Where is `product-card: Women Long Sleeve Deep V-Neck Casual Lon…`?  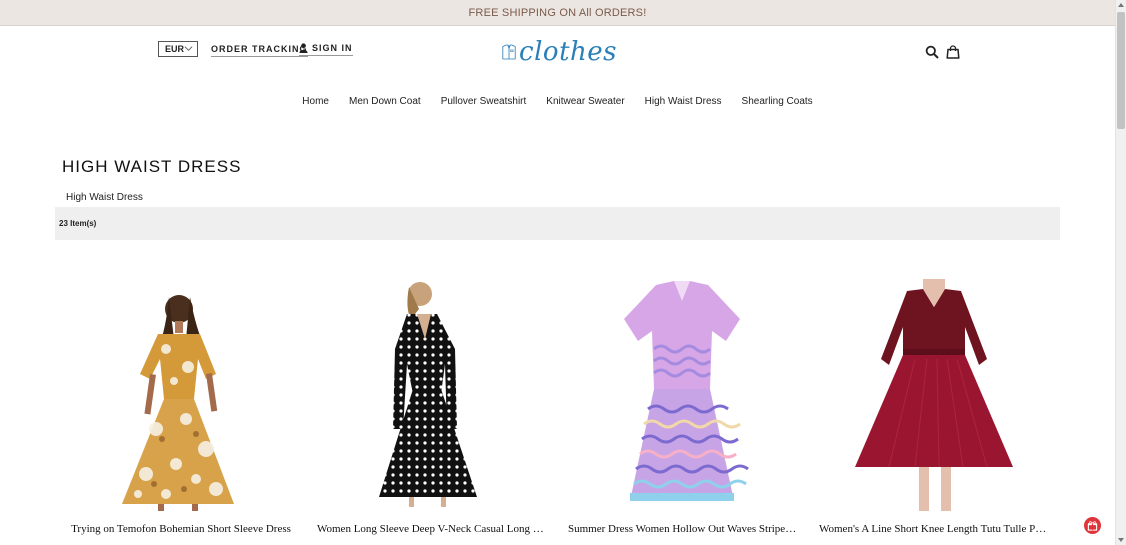
product-card: Women Long Sleeve Deep V-Neck Casual Lon… is located at coordinates (432, 407).